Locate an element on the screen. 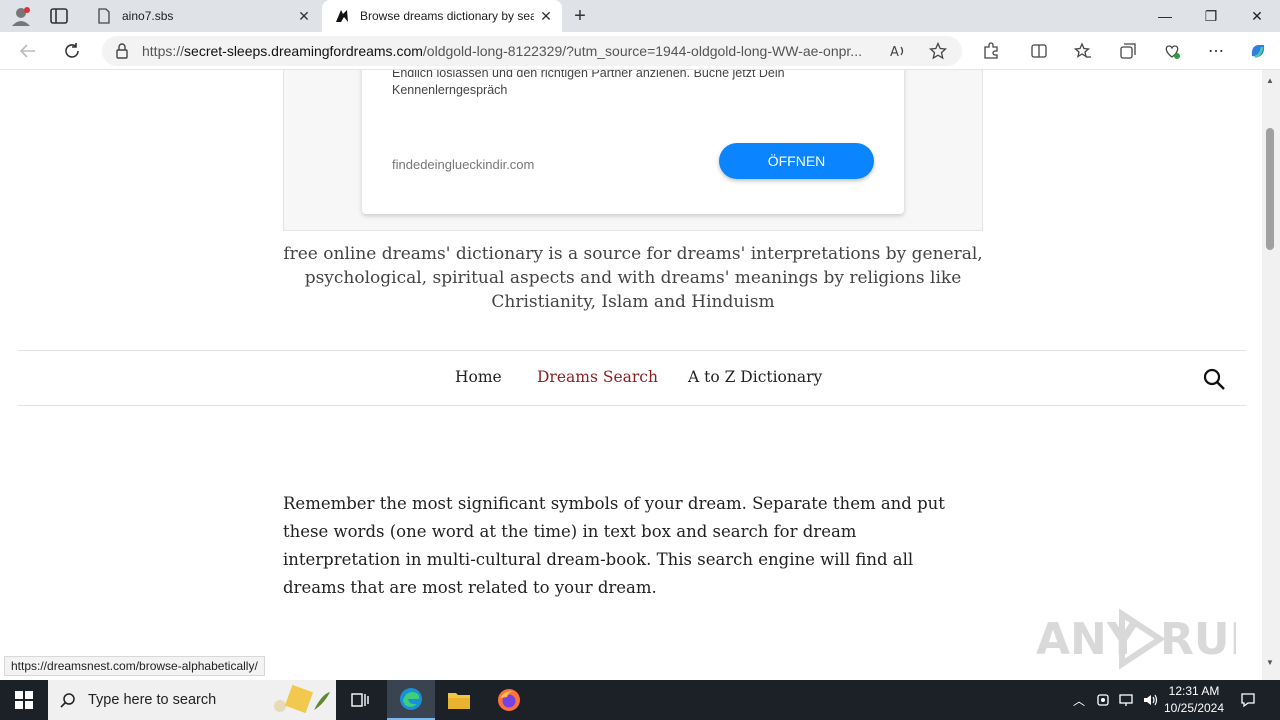 The width and height of the screenshot is (1280, 720). back-icon is located at coordinates (28, 51).